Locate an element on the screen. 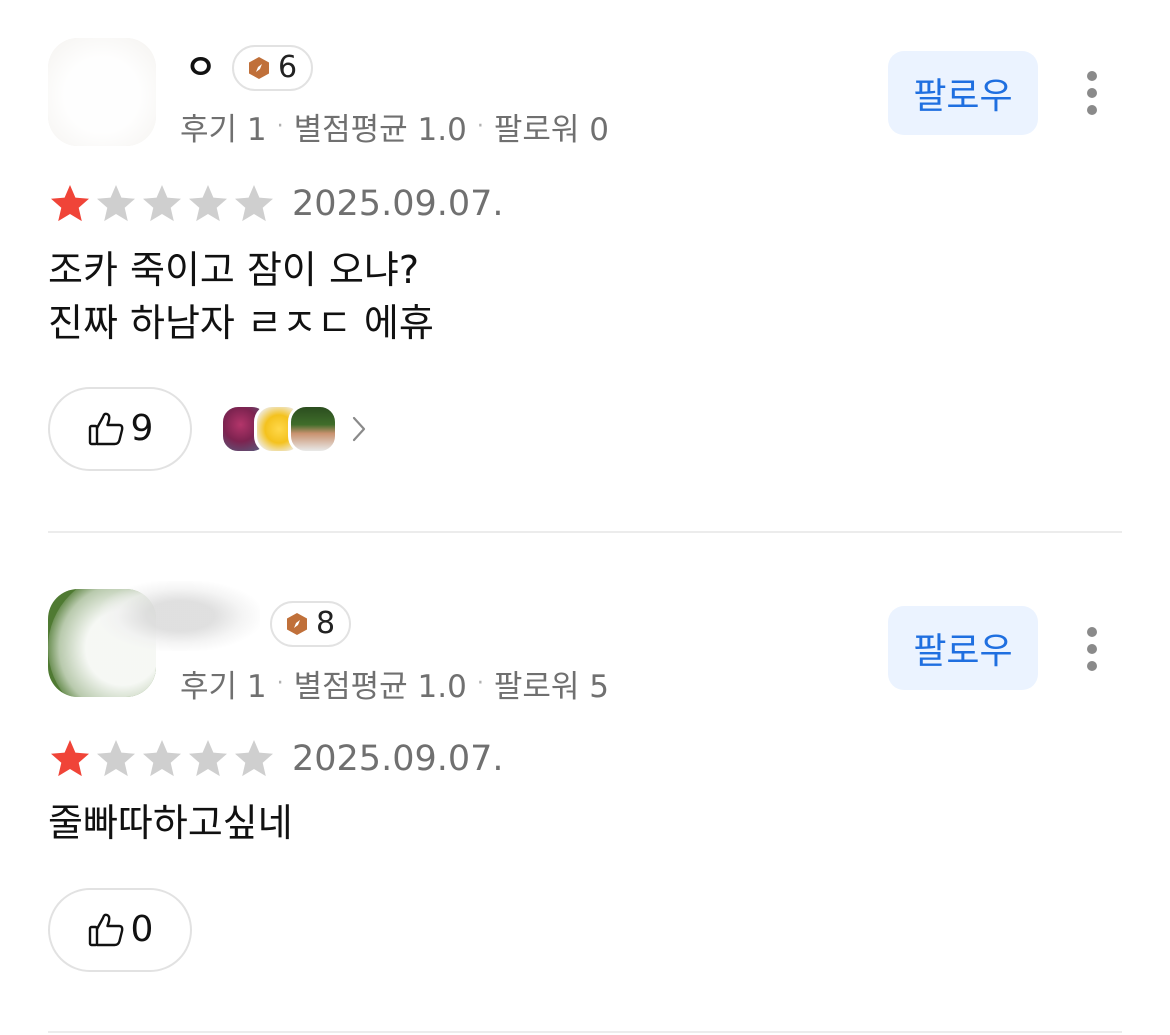 This screenshot has width=1170, height=1035. user-stats: 후기 1 · 별점평균 1.0 · 팔로워 5 is located at coordinates (394, 683).